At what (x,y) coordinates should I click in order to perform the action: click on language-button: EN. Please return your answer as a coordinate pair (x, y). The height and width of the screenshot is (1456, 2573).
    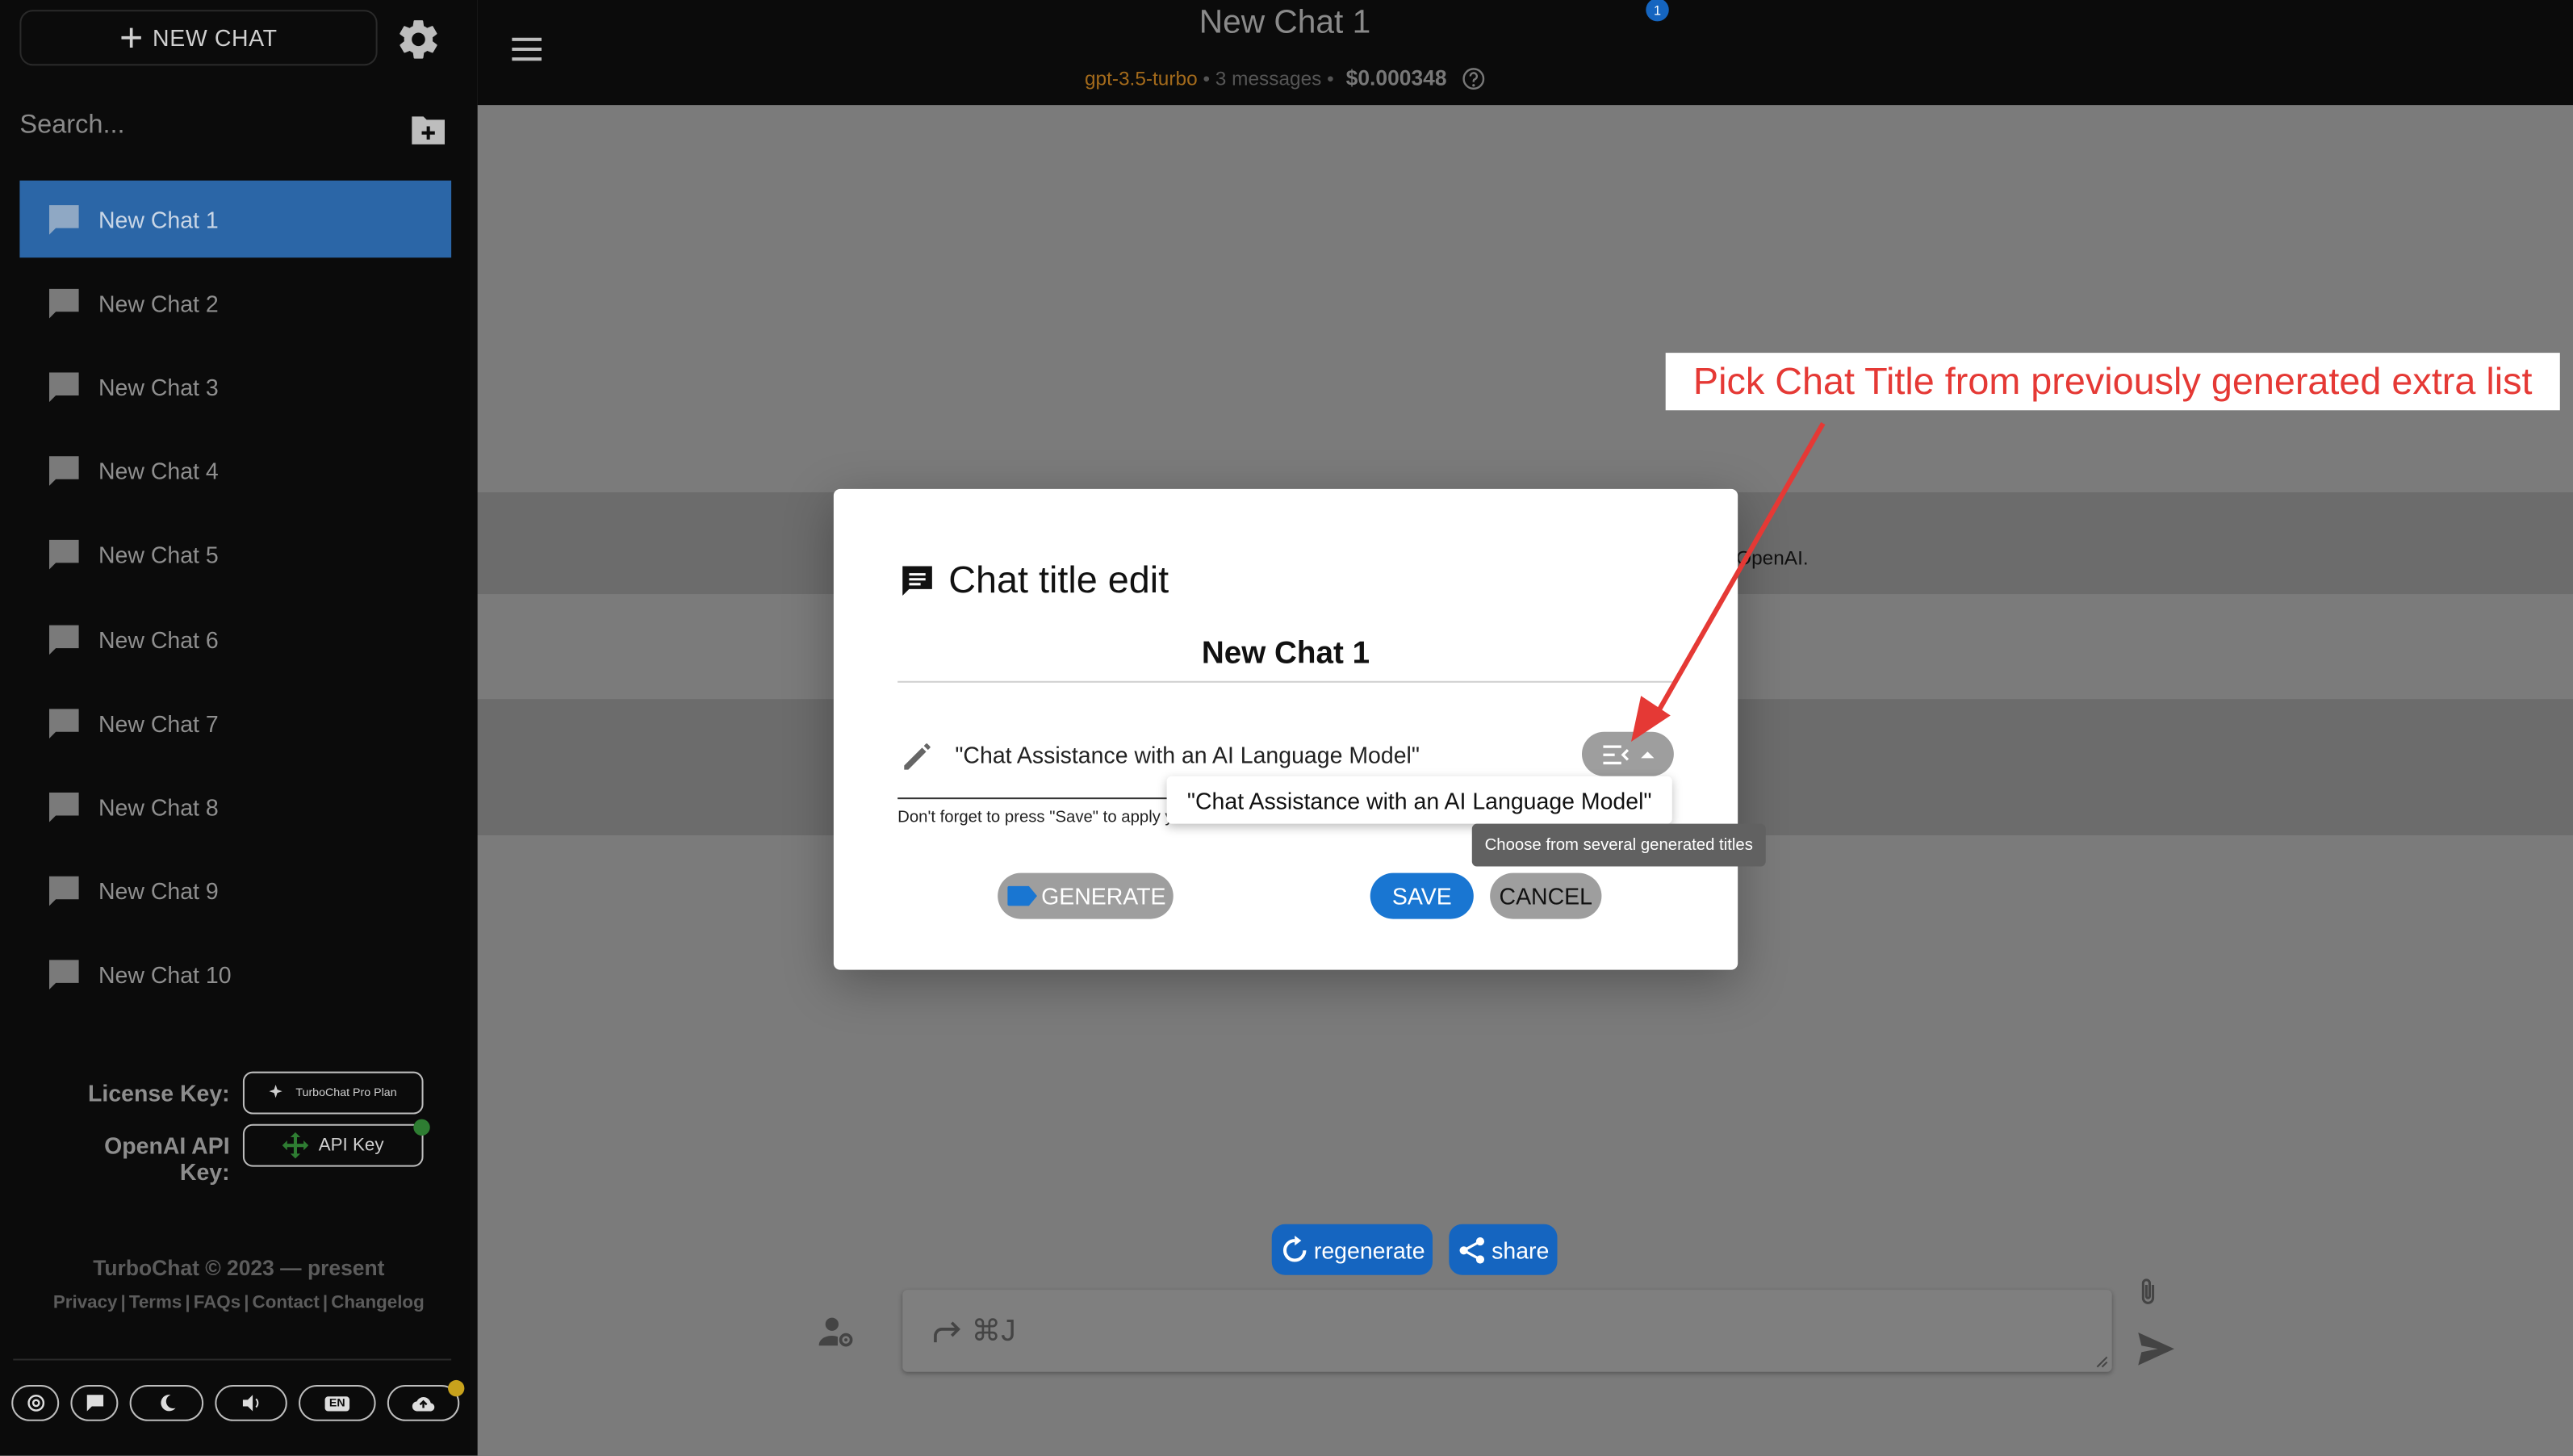
    Looking at the image, I should click on (338, 1403).